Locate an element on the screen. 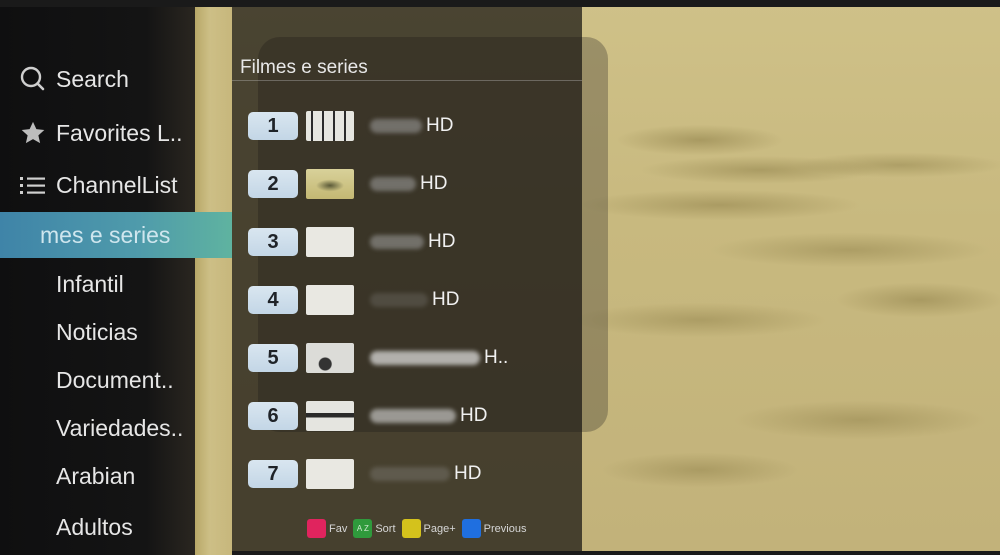 The height and width of the screenshot is (555, 1000). red-key-icon is located at coordinates (316, 528).